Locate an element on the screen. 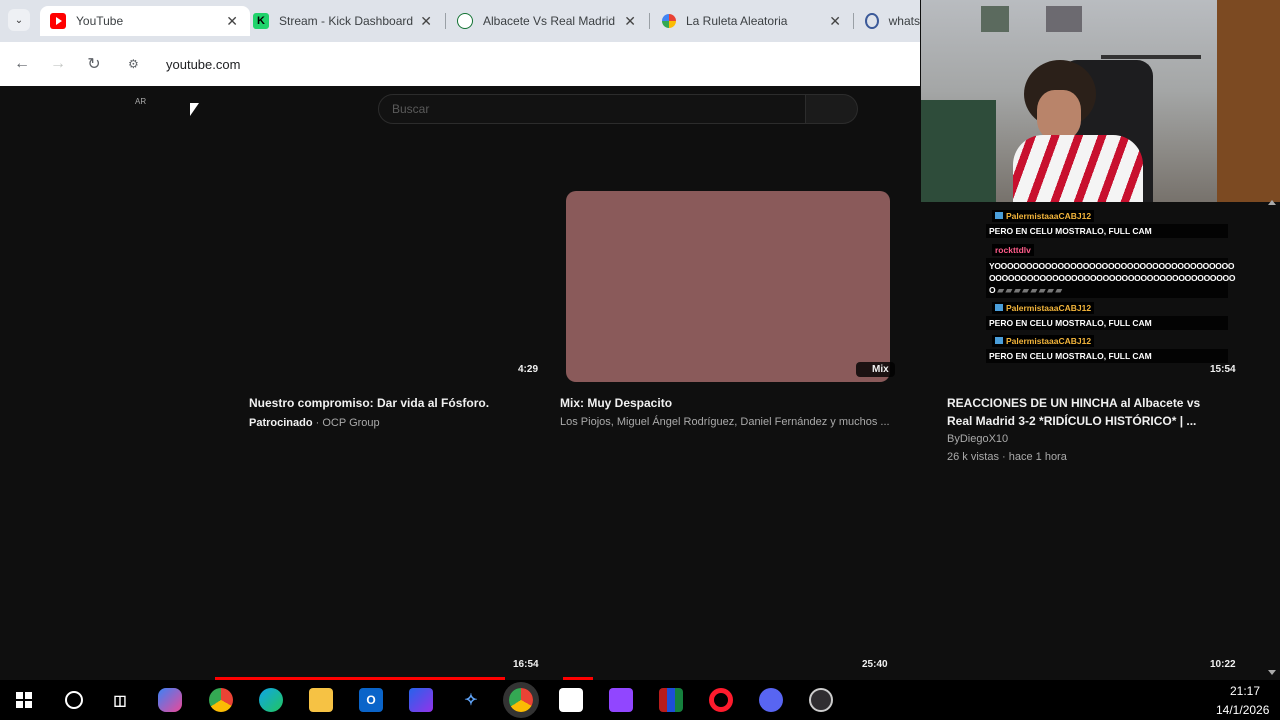 Image resolution: width=1280 pixels, height=720 pixels. webcam-feed is located at coordinates (1100, 101).